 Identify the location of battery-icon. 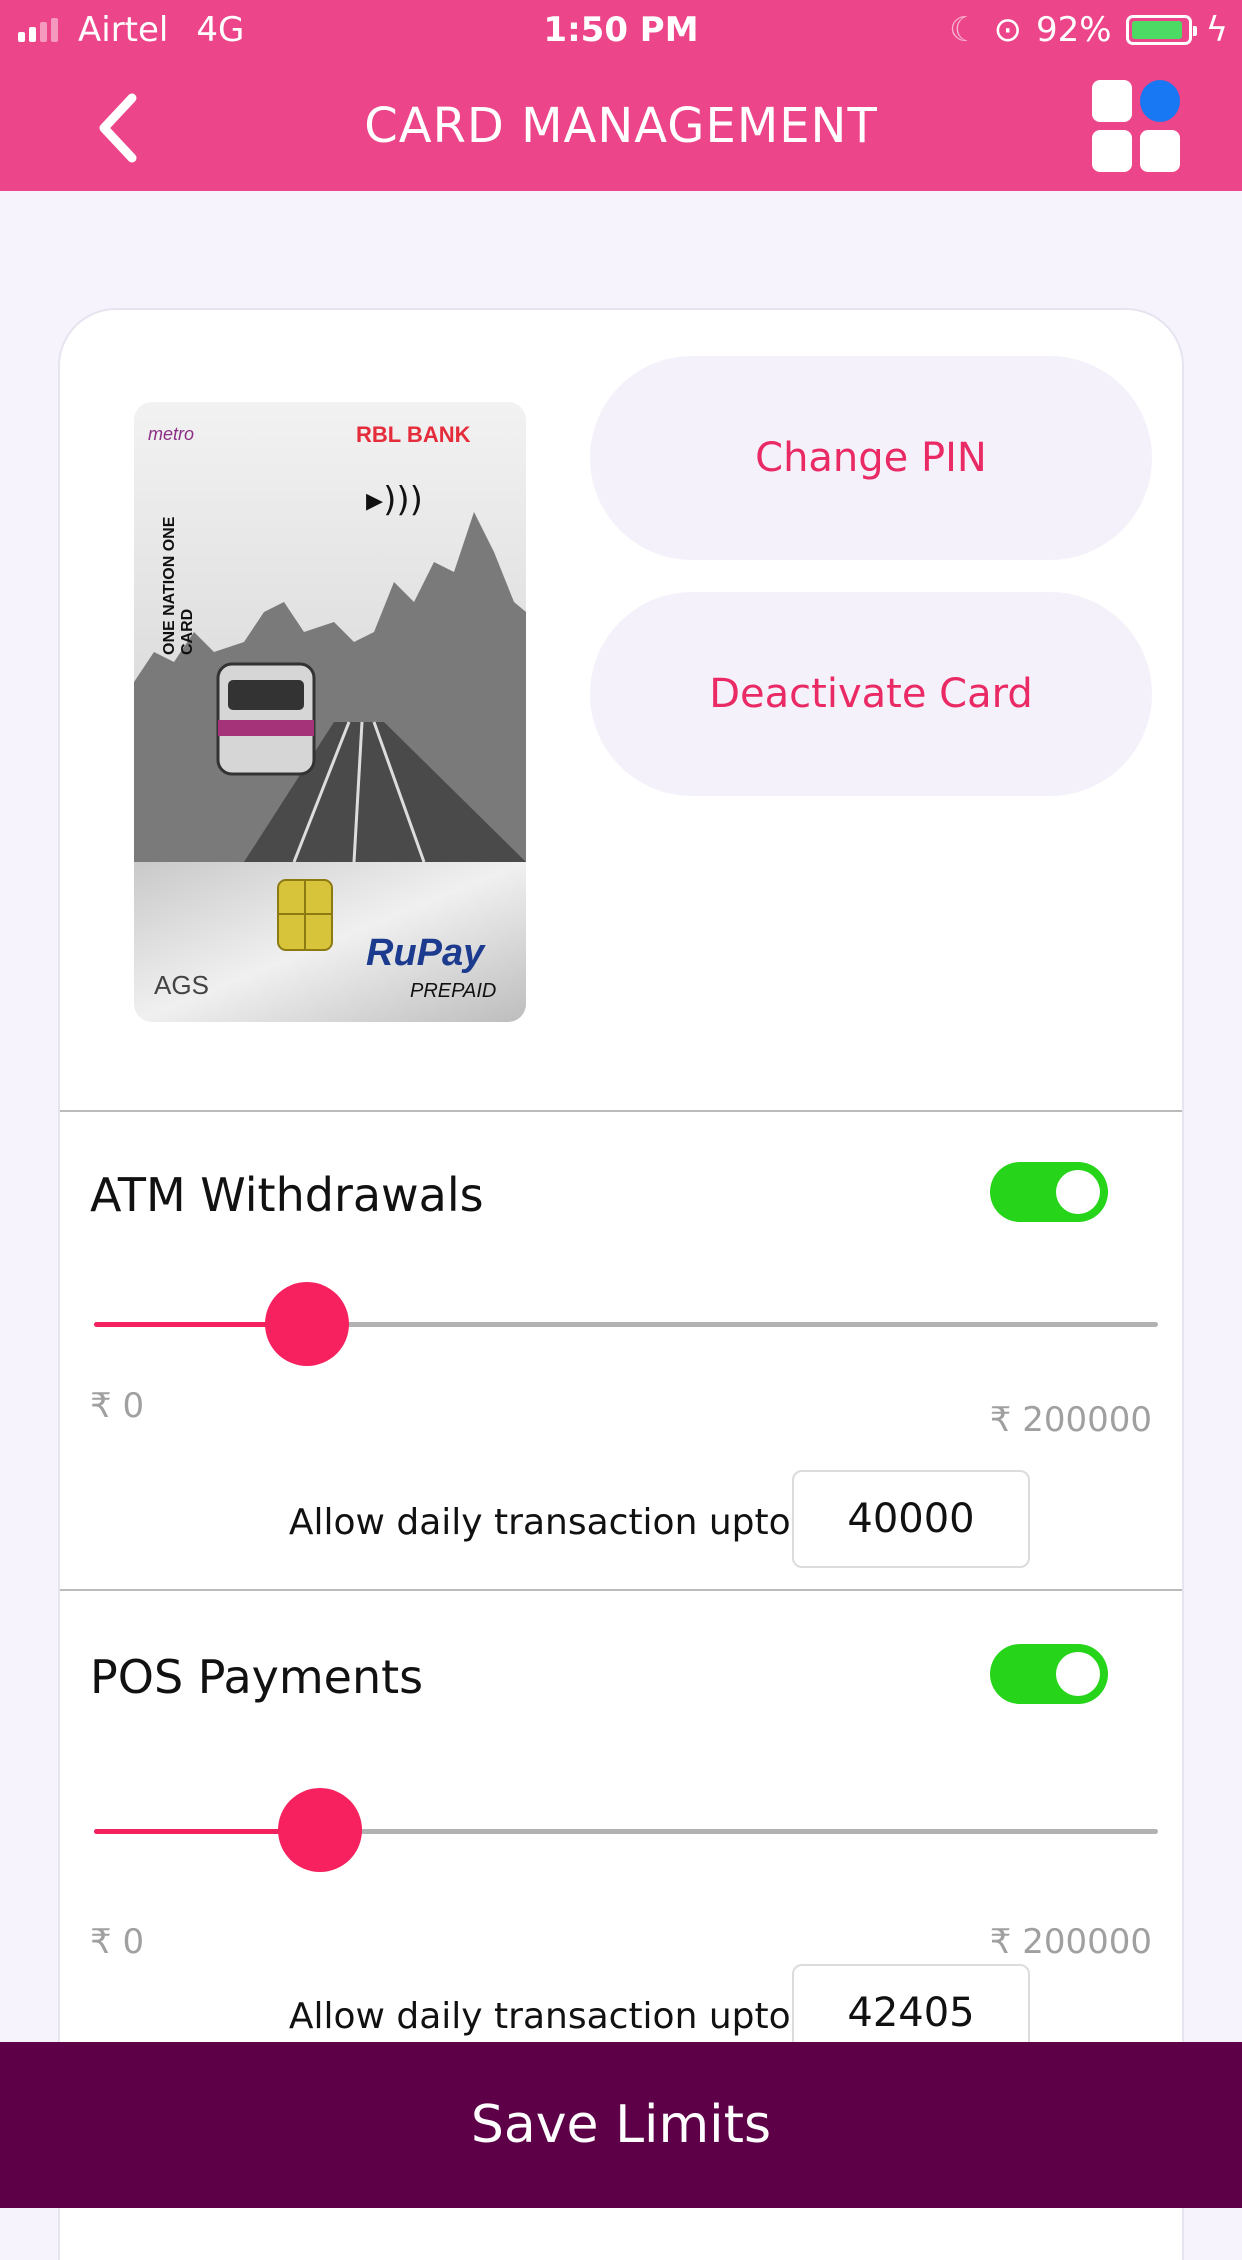
(1161, 30).